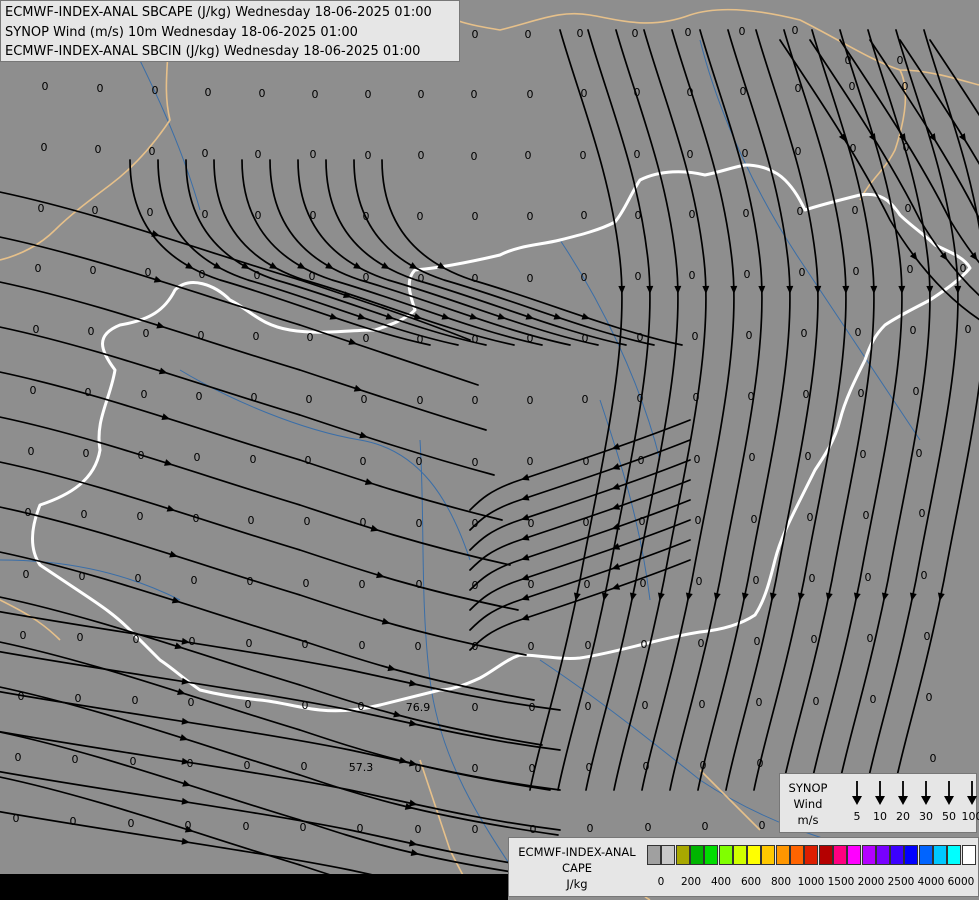 The image size is (979, 900). What do you see at coordinates (961, 882) in the screenshot?
I see `cape-legend-tick: 6000` at bounding box center [961, 882].